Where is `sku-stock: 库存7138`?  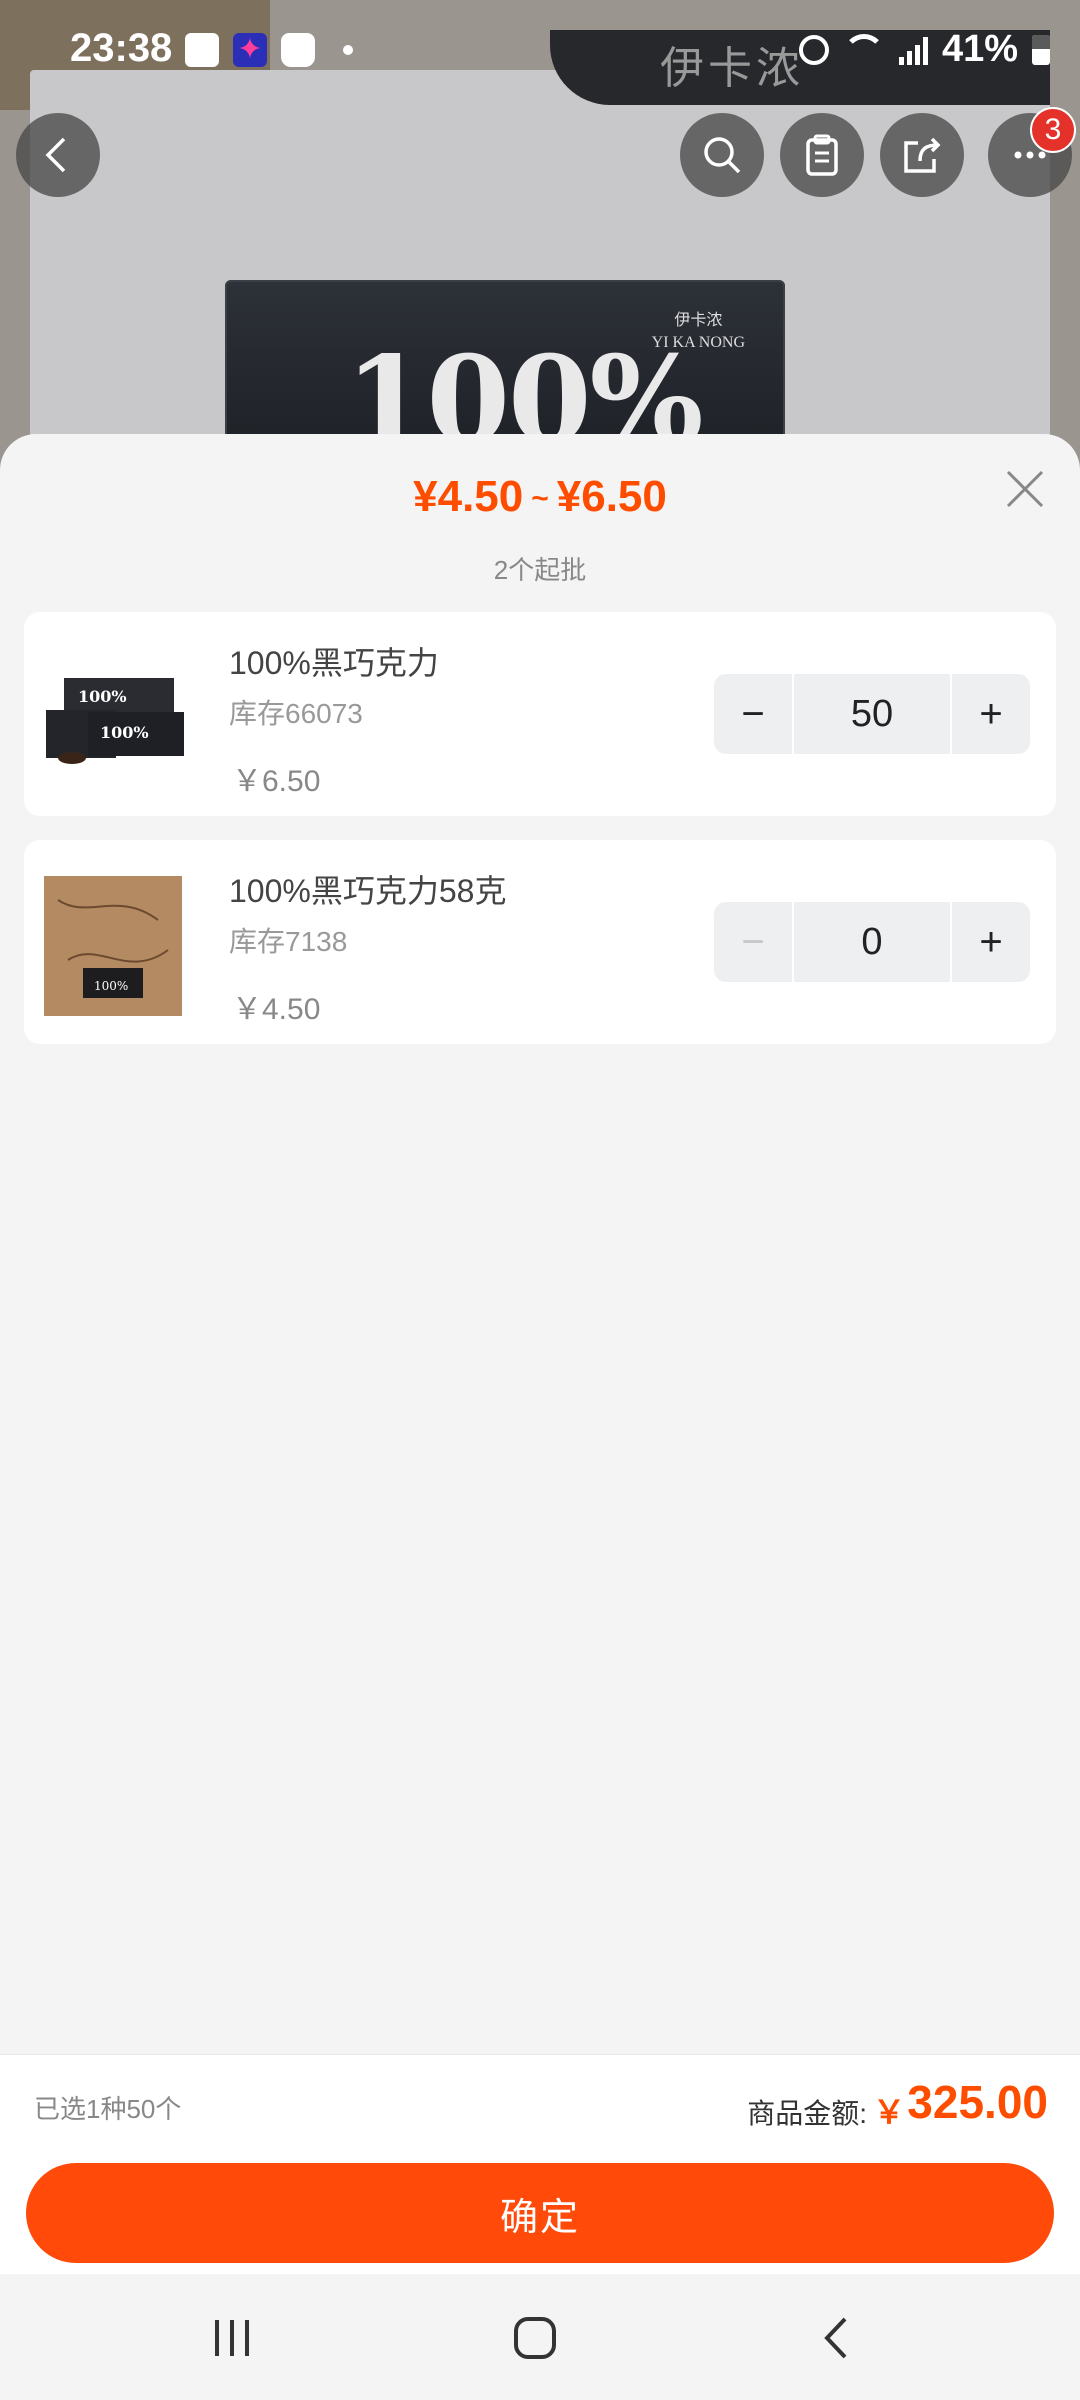
sku-stock: 库存7138 is located at coordinates (288, 941).